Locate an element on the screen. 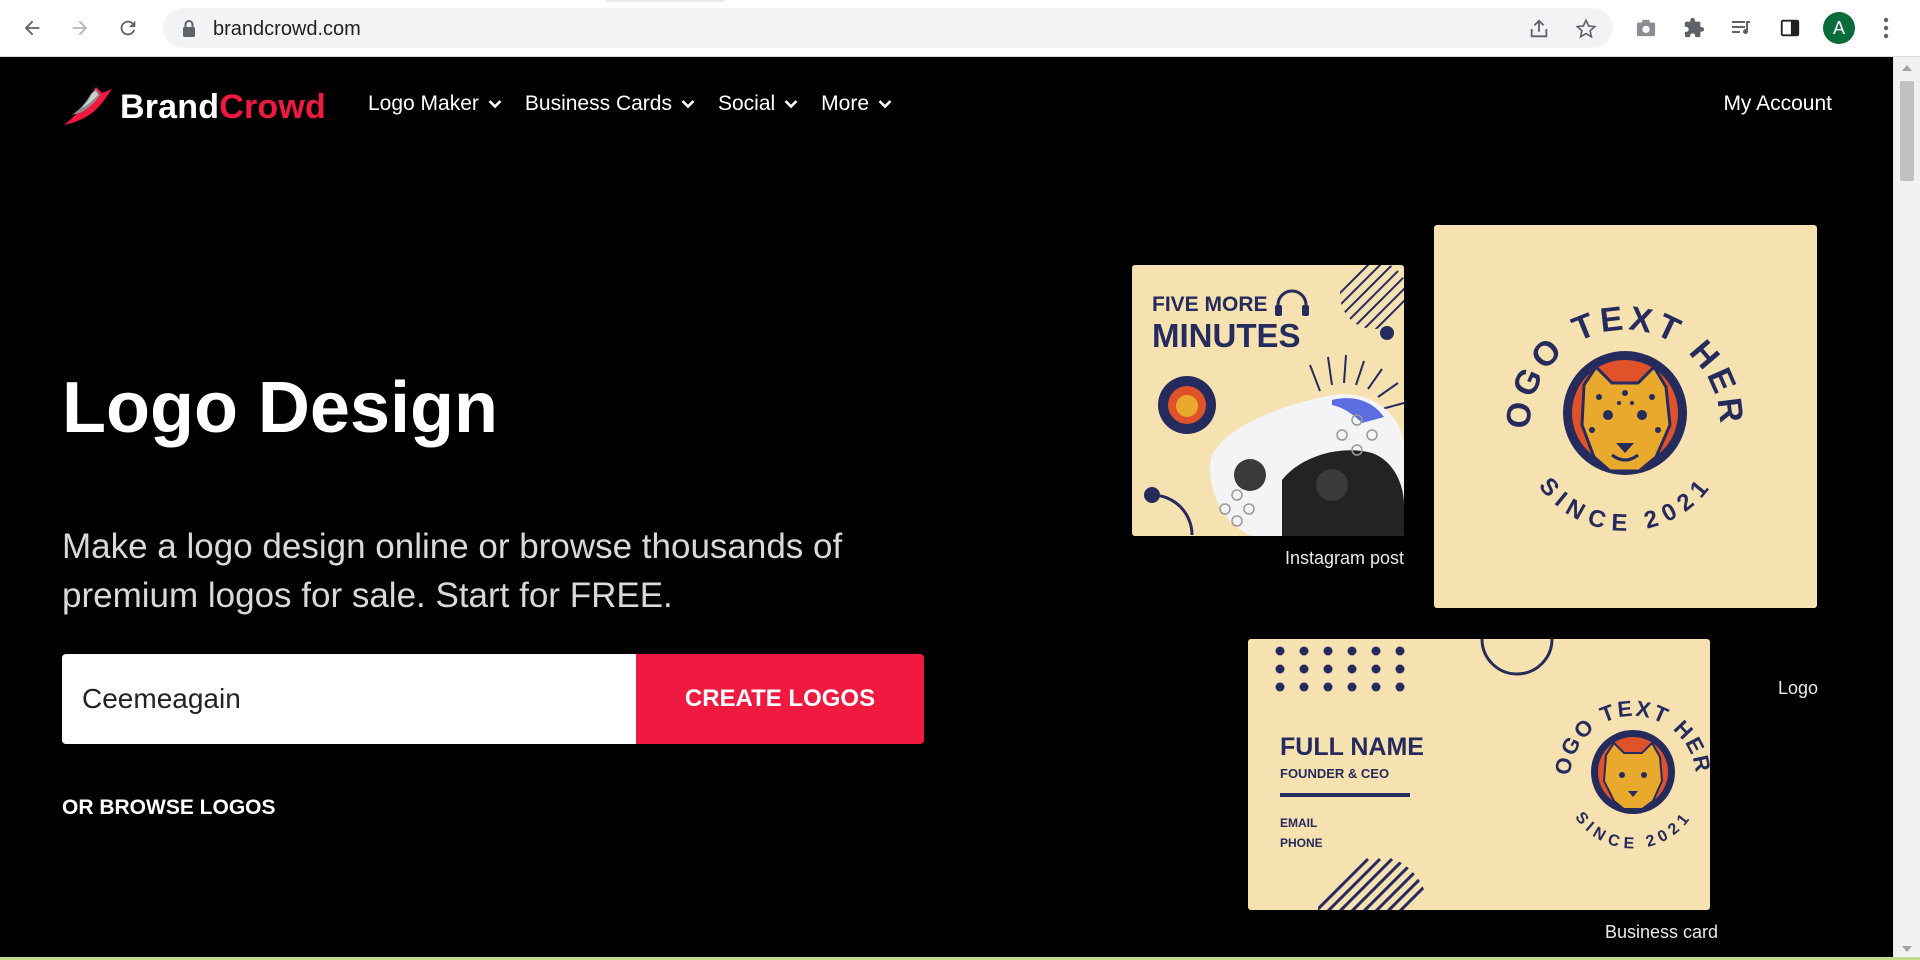 The height and width of the screenshot is (960, 1920). logo-caption: Logo is located at coordinates (1798, 688).